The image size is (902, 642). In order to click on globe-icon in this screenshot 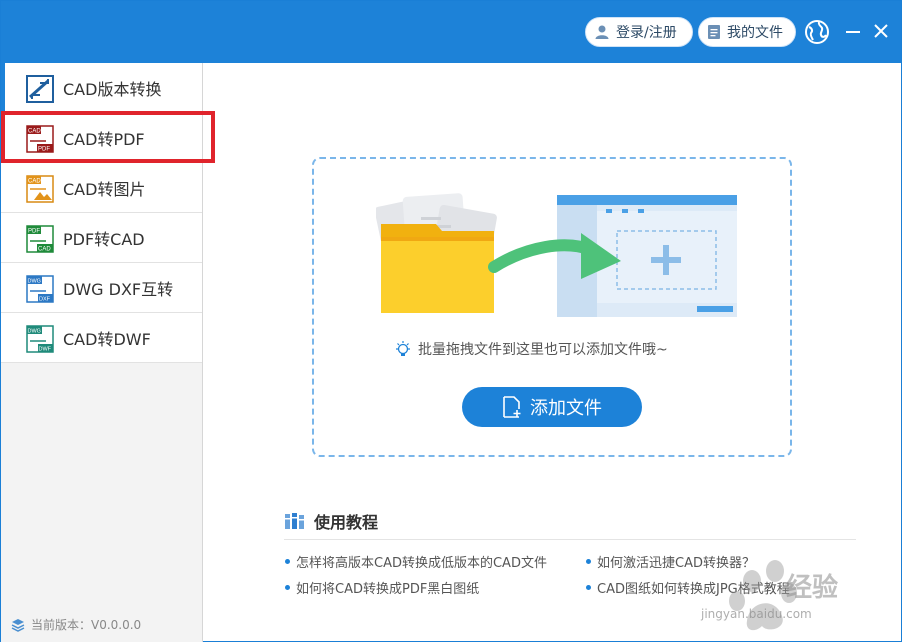, I will do `click(817, 32)`.